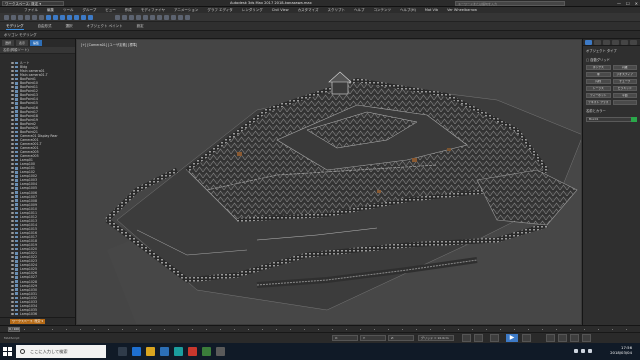  Describe the element at coordinates (628, 3) in the screenshot. I see `maximize-button: ☐` at that location.